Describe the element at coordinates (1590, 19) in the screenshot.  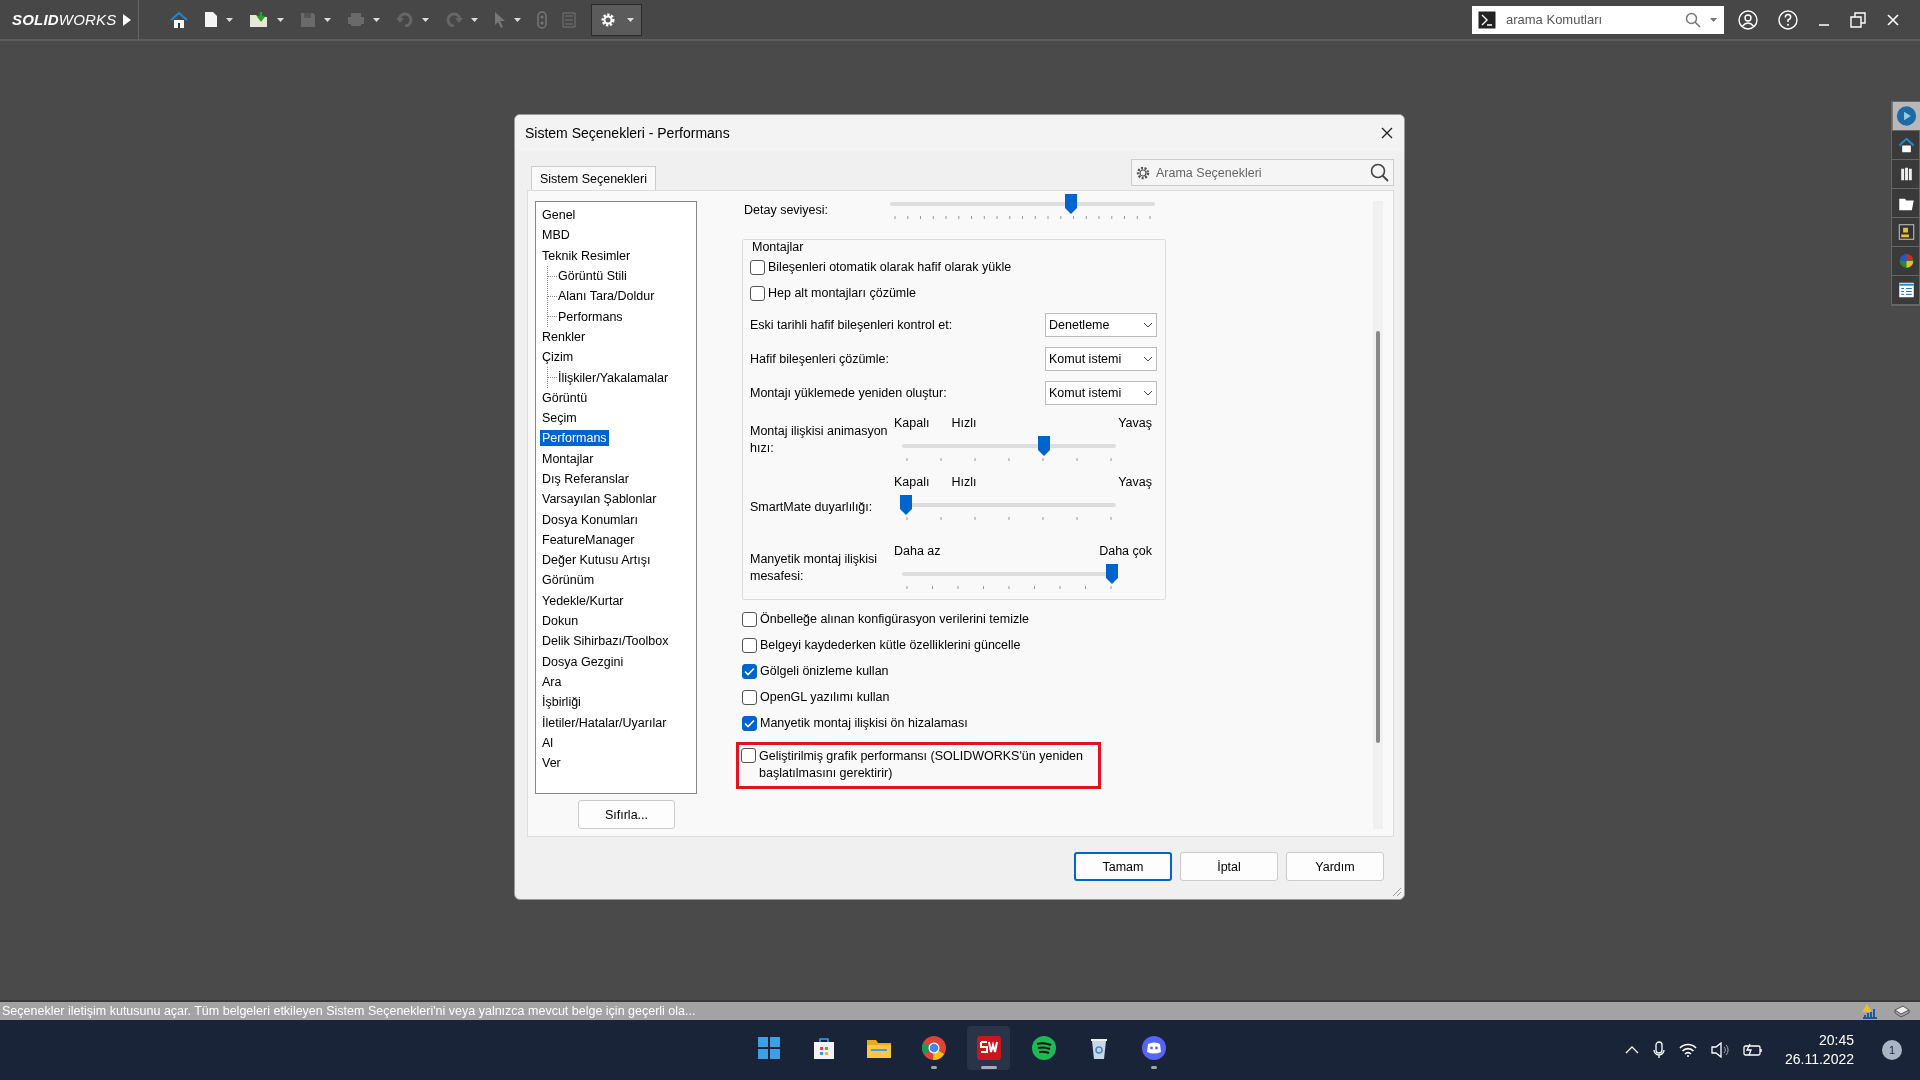
I see `search-field: arama Komutları` at that location.